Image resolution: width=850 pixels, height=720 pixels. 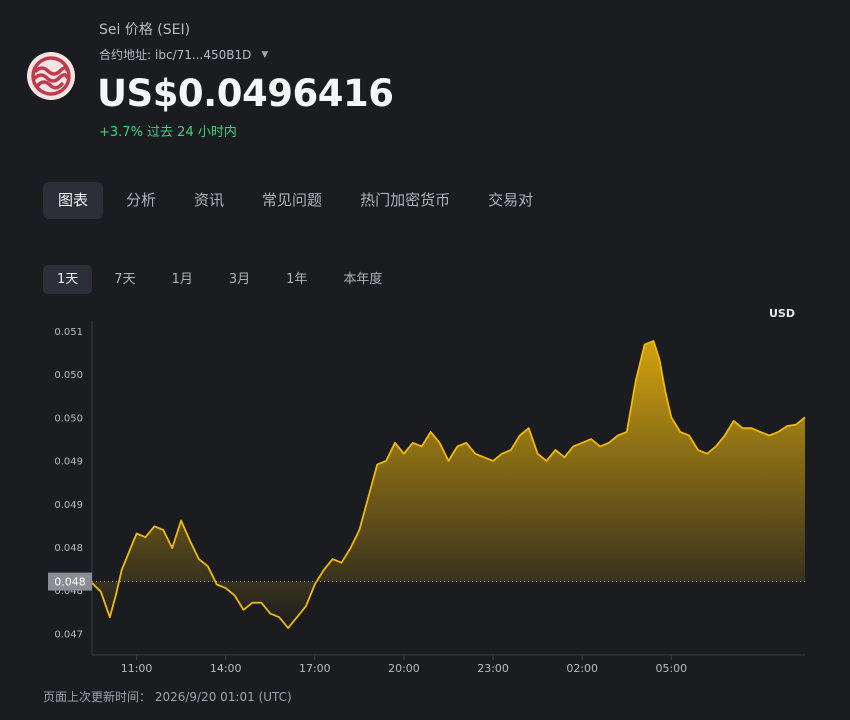 I want to click on y-tick-label: 0.047, so click(x=68, y=634).